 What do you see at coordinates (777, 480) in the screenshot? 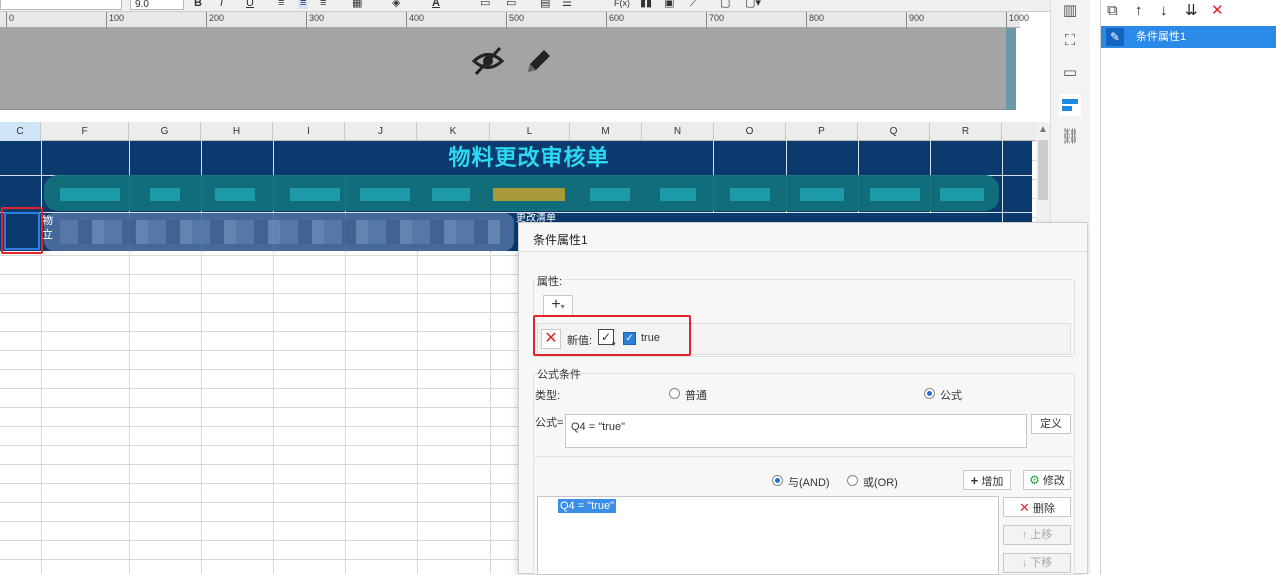
I see `and-radio` at bounding box center [777, 480].